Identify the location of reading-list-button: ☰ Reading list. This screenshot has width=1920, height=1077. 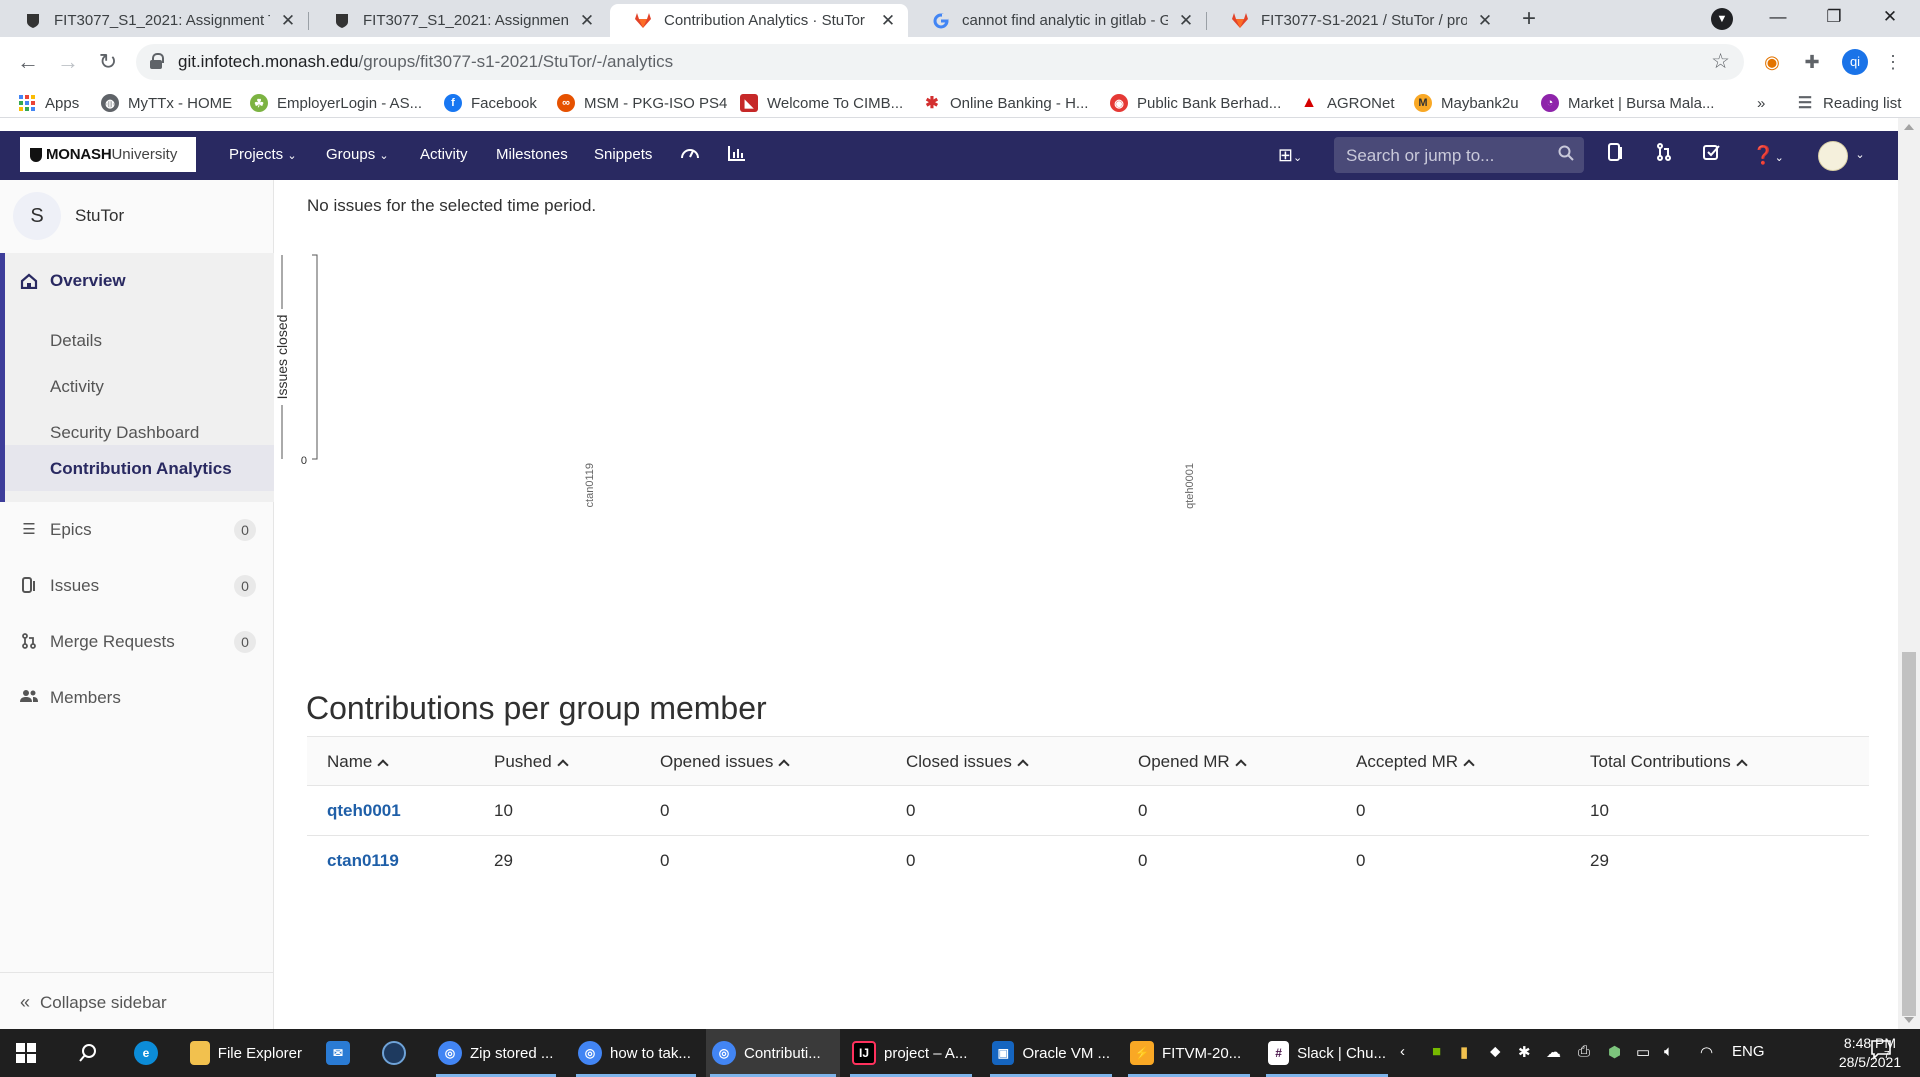
(1849, 103).